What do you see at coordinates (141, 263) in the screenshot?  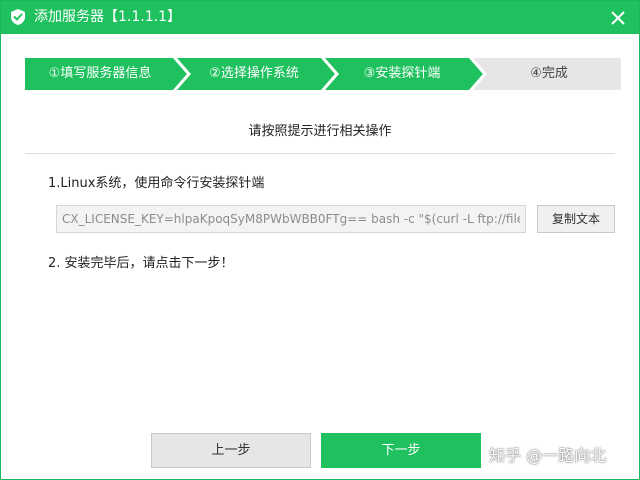 I see `step2-instruction: 2. 安装完毕后，请点击下一步！` at bounding box center [141, 263].